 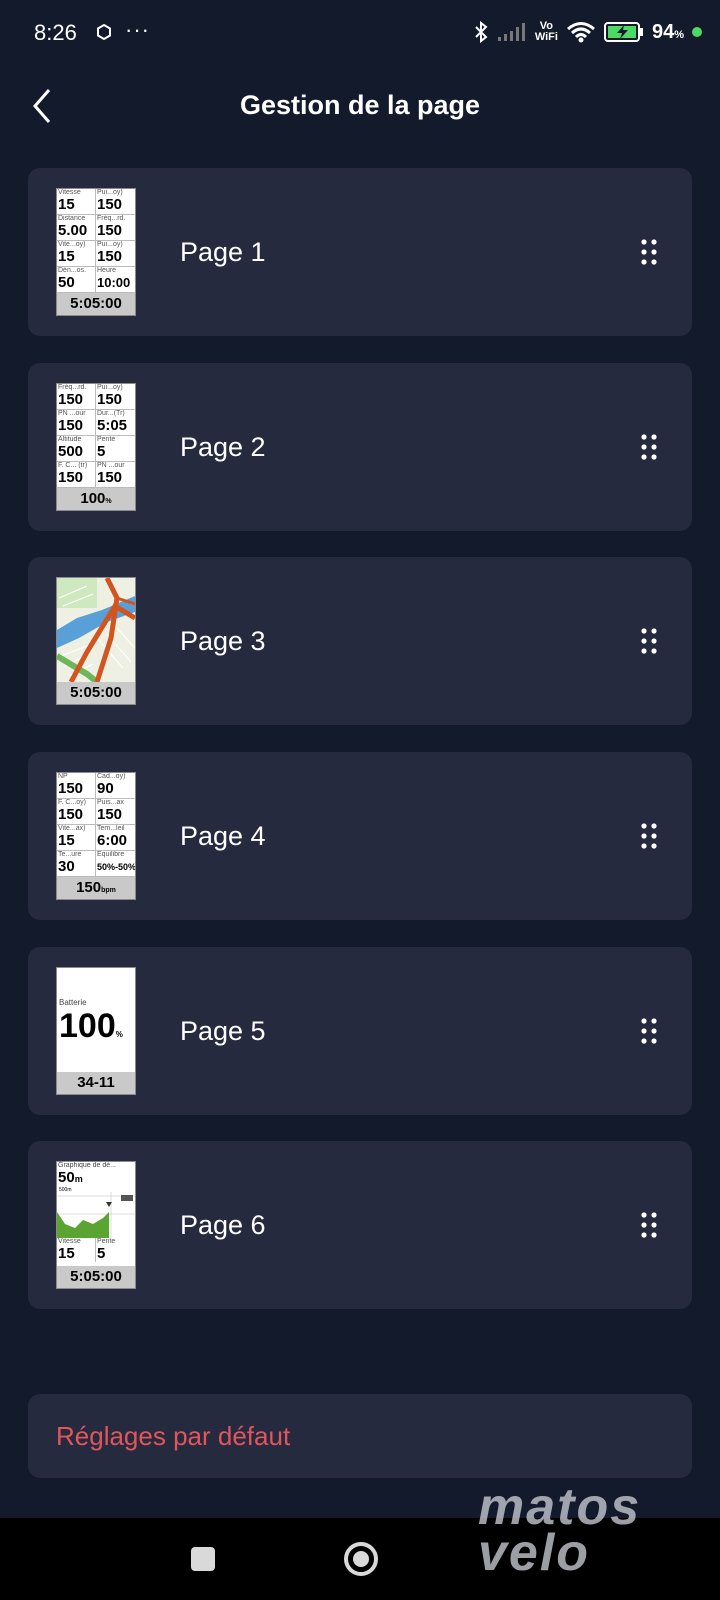 What do you see at coordinates (223, 835) in the screenshot?
I see `page-label: Page 4` at bounding box center [223, 835].